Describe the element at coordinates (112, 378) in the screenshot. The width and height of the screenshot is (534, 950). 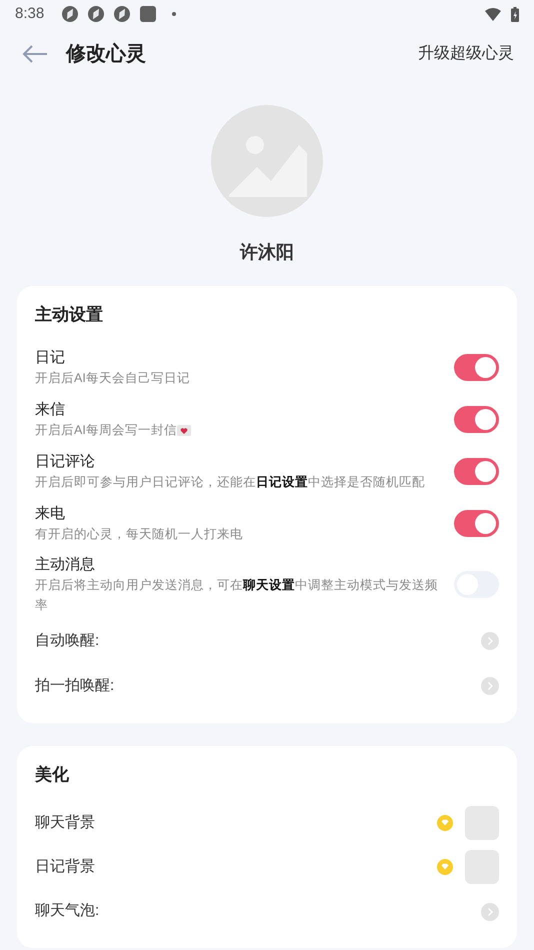
I see `setting-description: 开启后AI每天会自己写日记` at that location.